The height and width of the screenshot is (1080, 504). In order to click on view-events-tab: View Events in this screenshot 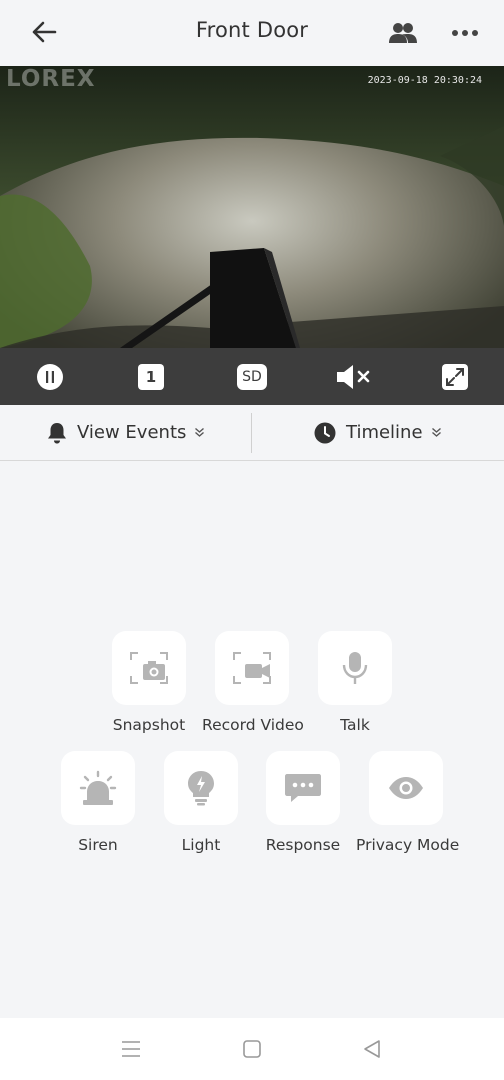, I will do `click(126, 432)`.